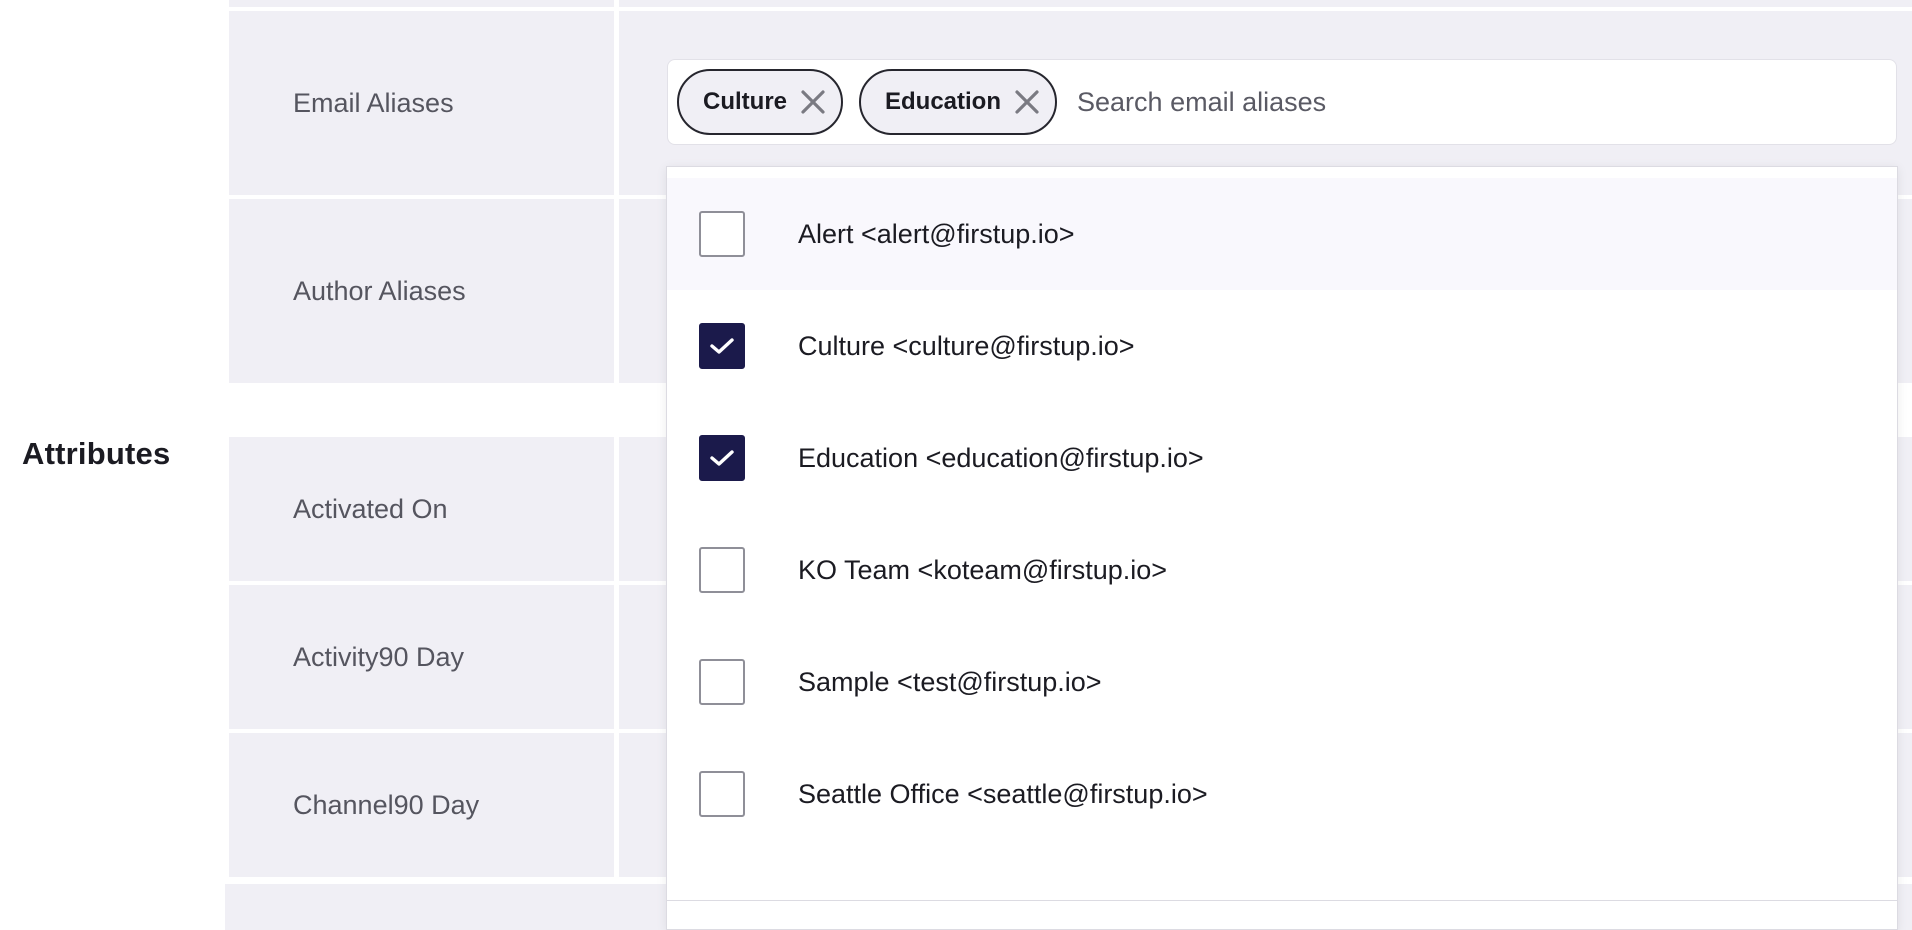 This screenshot has height=930, width=1912. Describe the element at coordinates (1001, 457) in the screenshot. I see `option-label: Education <education@firstup.io>` at that location.